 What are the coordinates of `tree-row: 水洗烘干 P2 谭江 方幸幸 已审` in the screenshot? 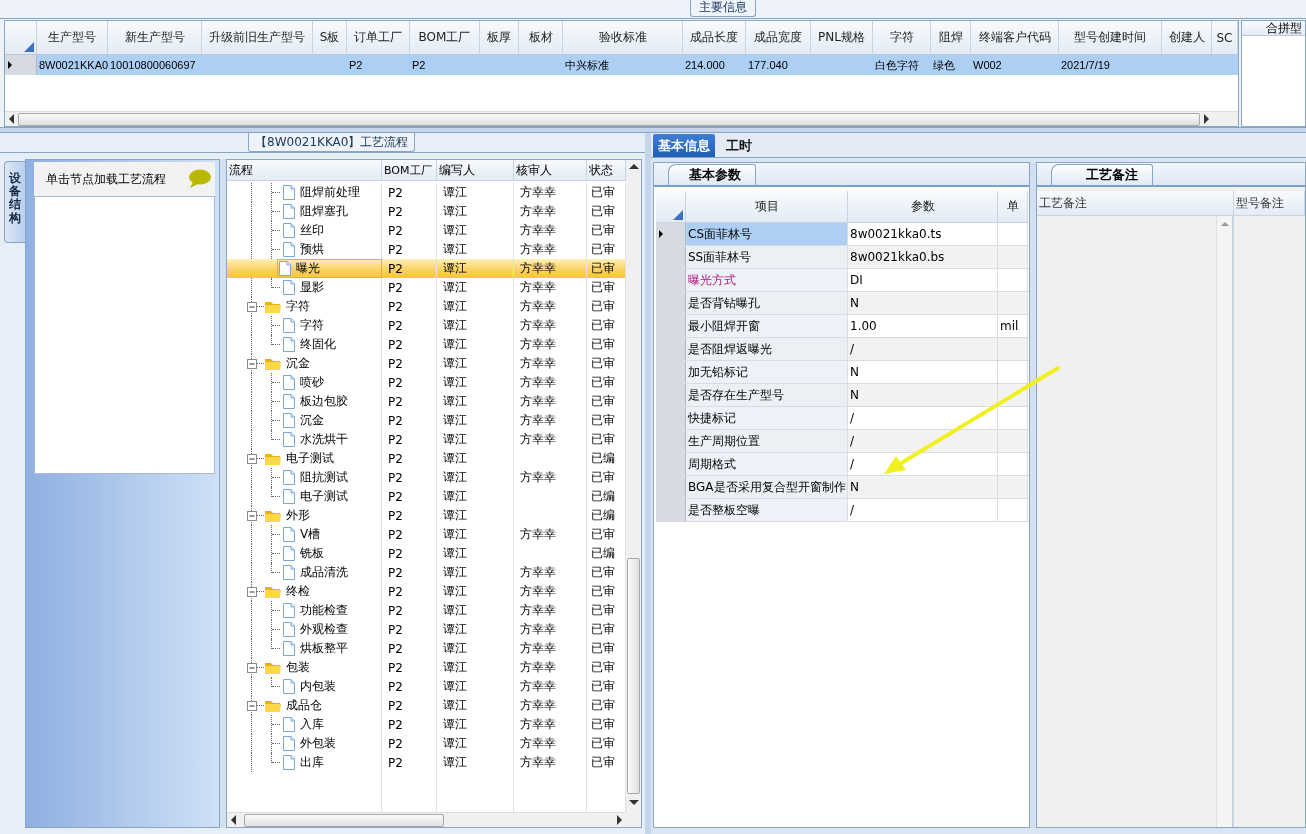 It's located at (426, 439).